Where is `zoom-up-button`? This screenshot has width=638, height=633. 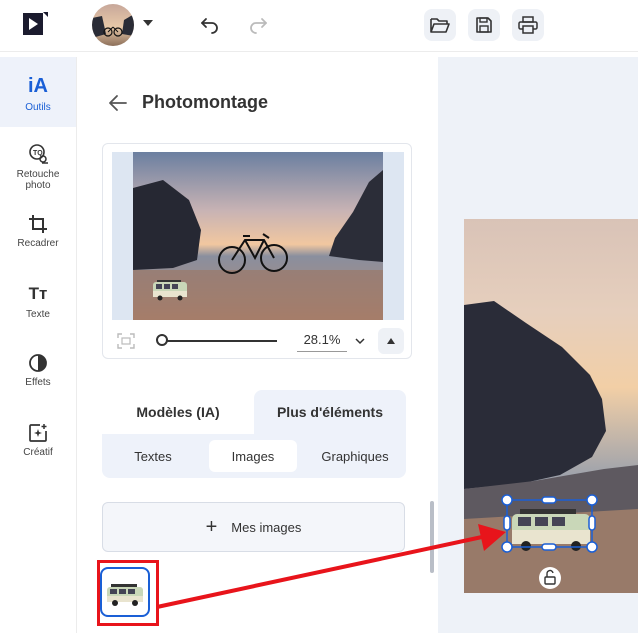 zoom-up-button is located at coordinates (391, 341).